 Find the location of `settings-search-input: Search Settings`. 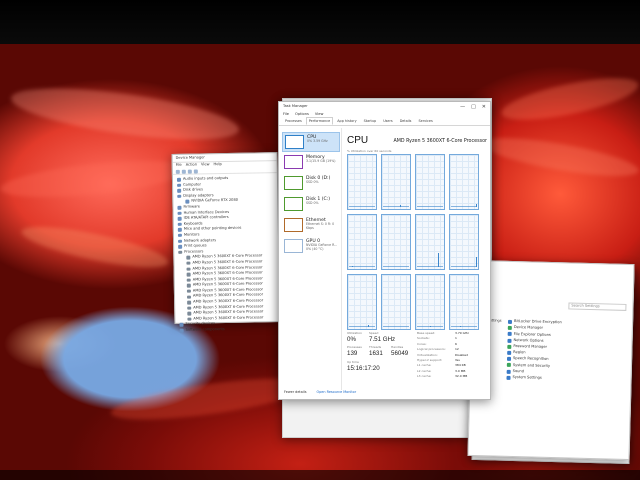

settings-search-input: Search Settings is located at coordinates (597, 306).